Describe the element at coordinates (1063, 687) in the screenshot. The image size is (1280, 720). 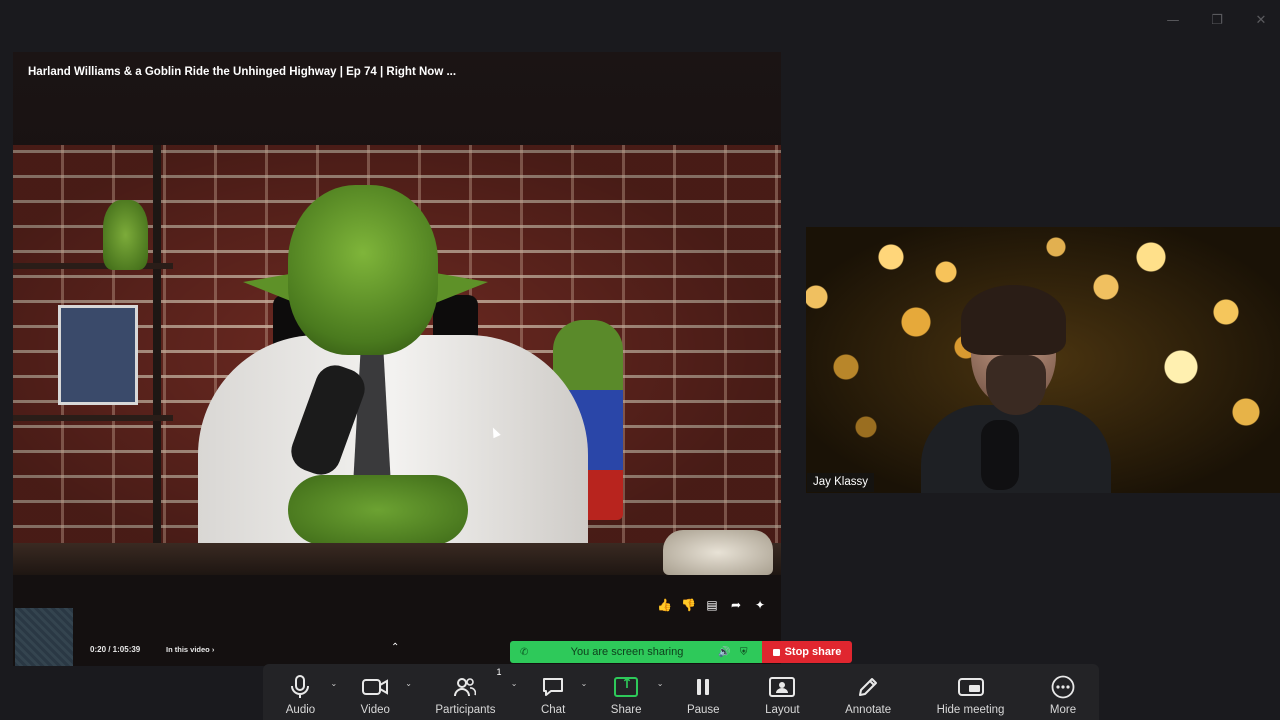
I see `more-icon` at that location.